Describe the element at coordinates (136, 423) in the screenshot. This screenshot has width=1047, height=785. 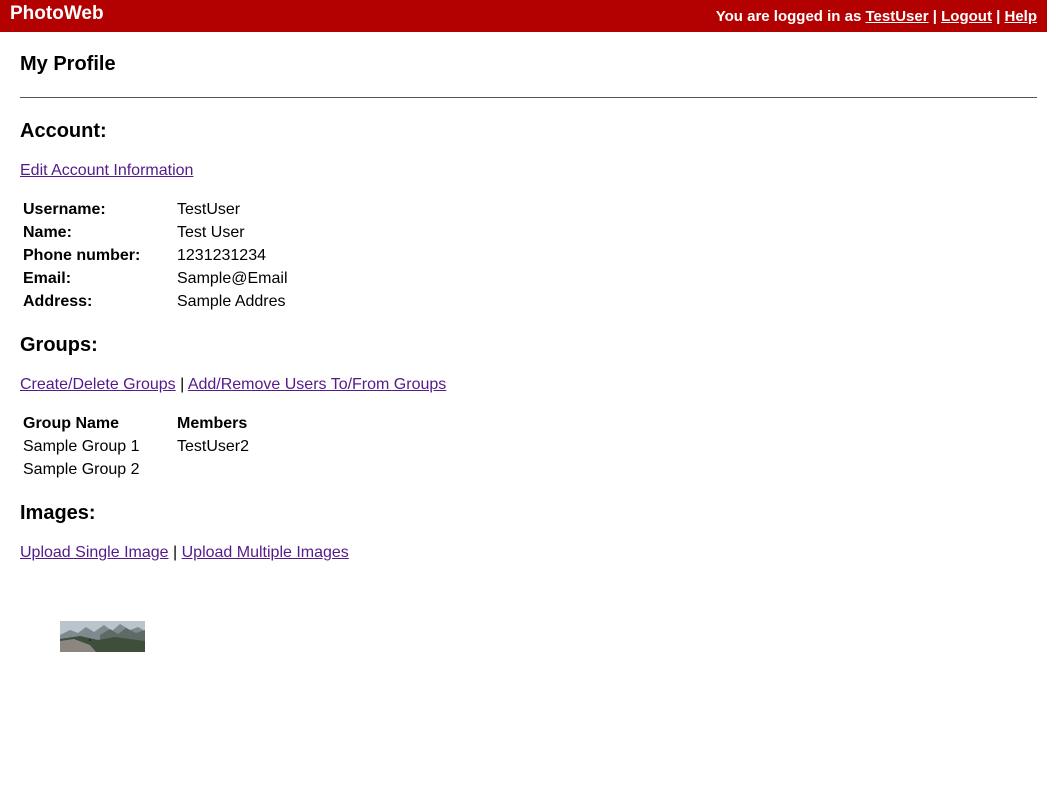
I see `table-header-row: Group Name Members` at that location.